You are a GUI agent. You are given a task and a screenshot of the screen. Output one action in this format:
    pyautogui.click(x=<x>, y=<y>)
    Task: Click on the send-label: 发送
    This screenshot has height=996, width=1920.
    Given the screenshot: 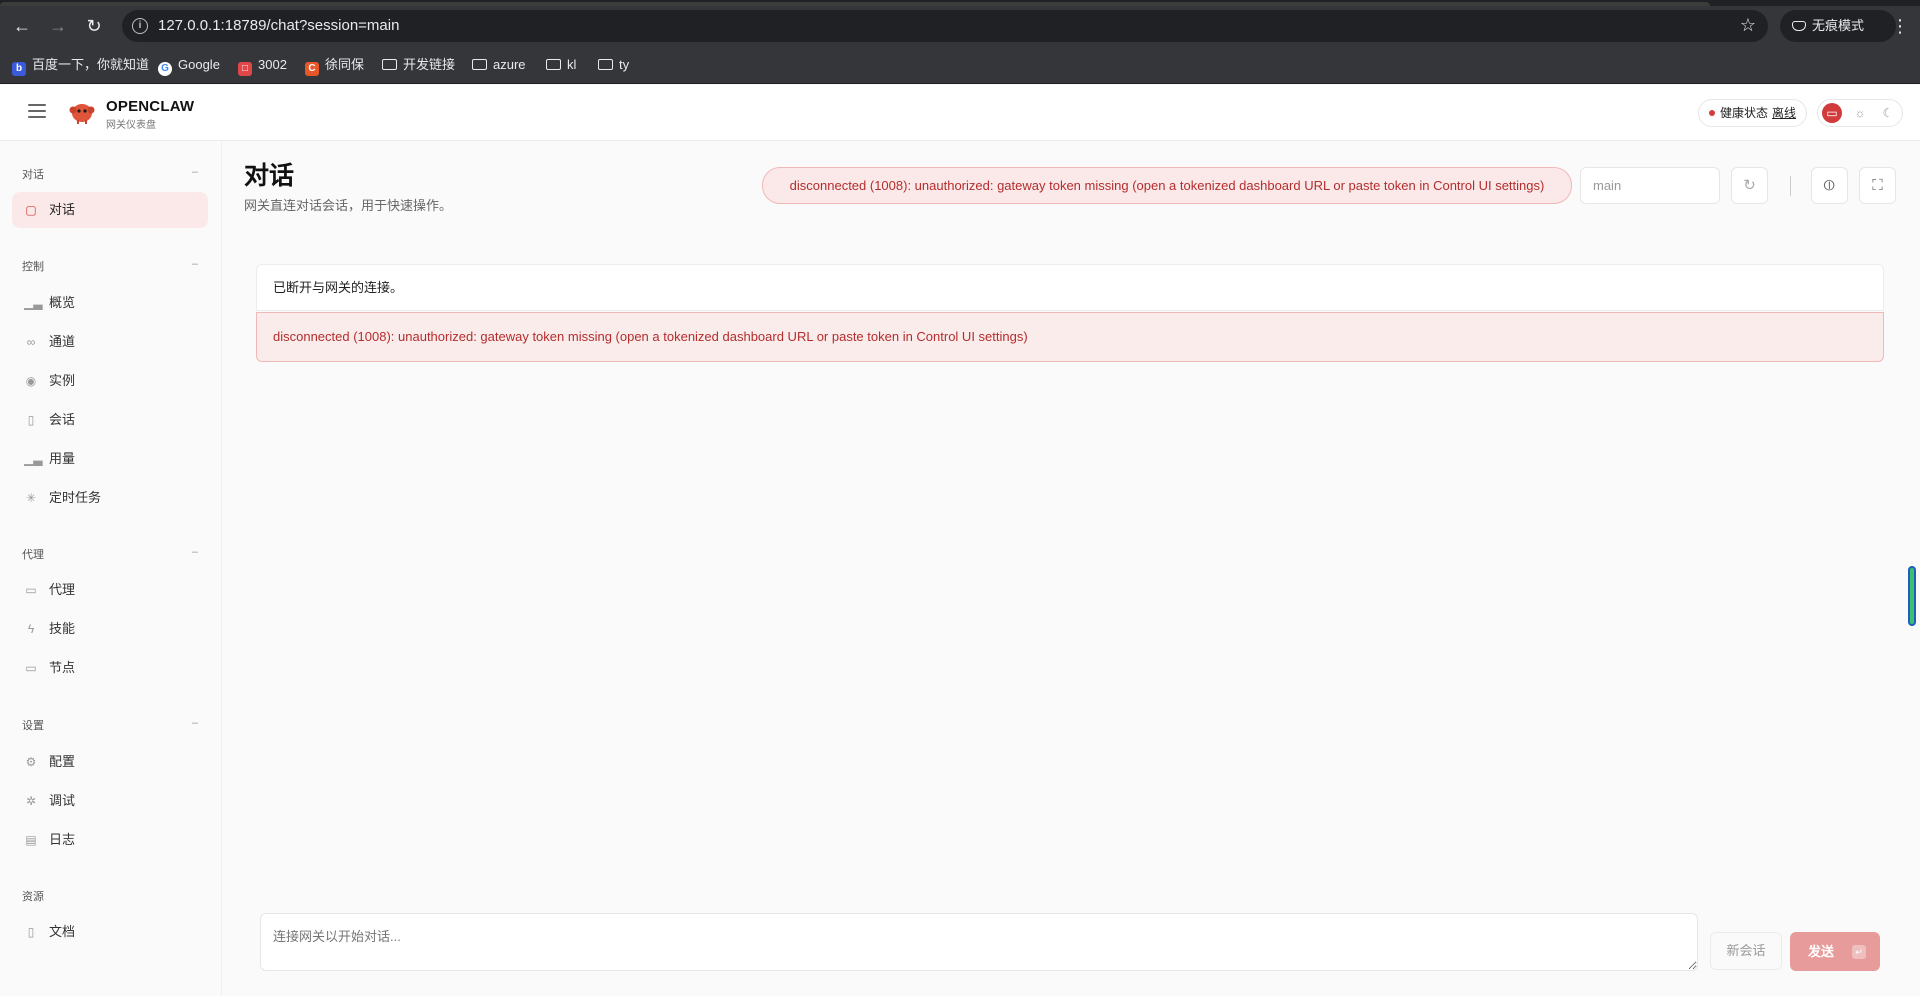 What is the action you would take?
    pyautogui.click(x=1821, y=951)
    